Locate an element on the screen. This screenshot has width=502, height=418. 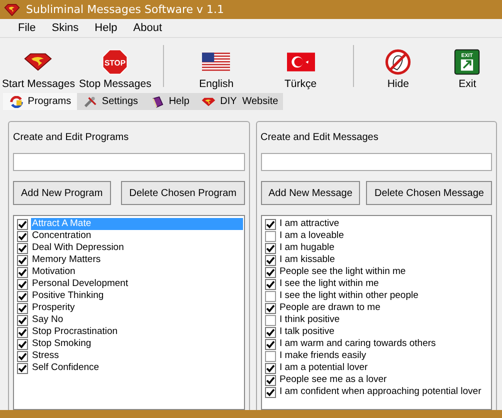
list-item: Positive Thinking is located at coordinates (68, 296).